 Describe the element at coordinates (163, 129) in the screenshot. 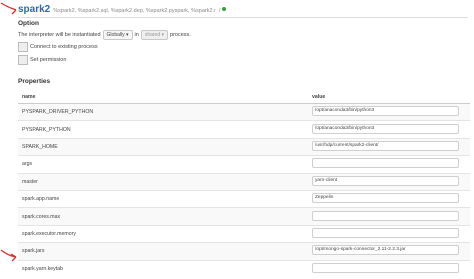

I see `property-name: PYSPARK_PYTHON` at that location.